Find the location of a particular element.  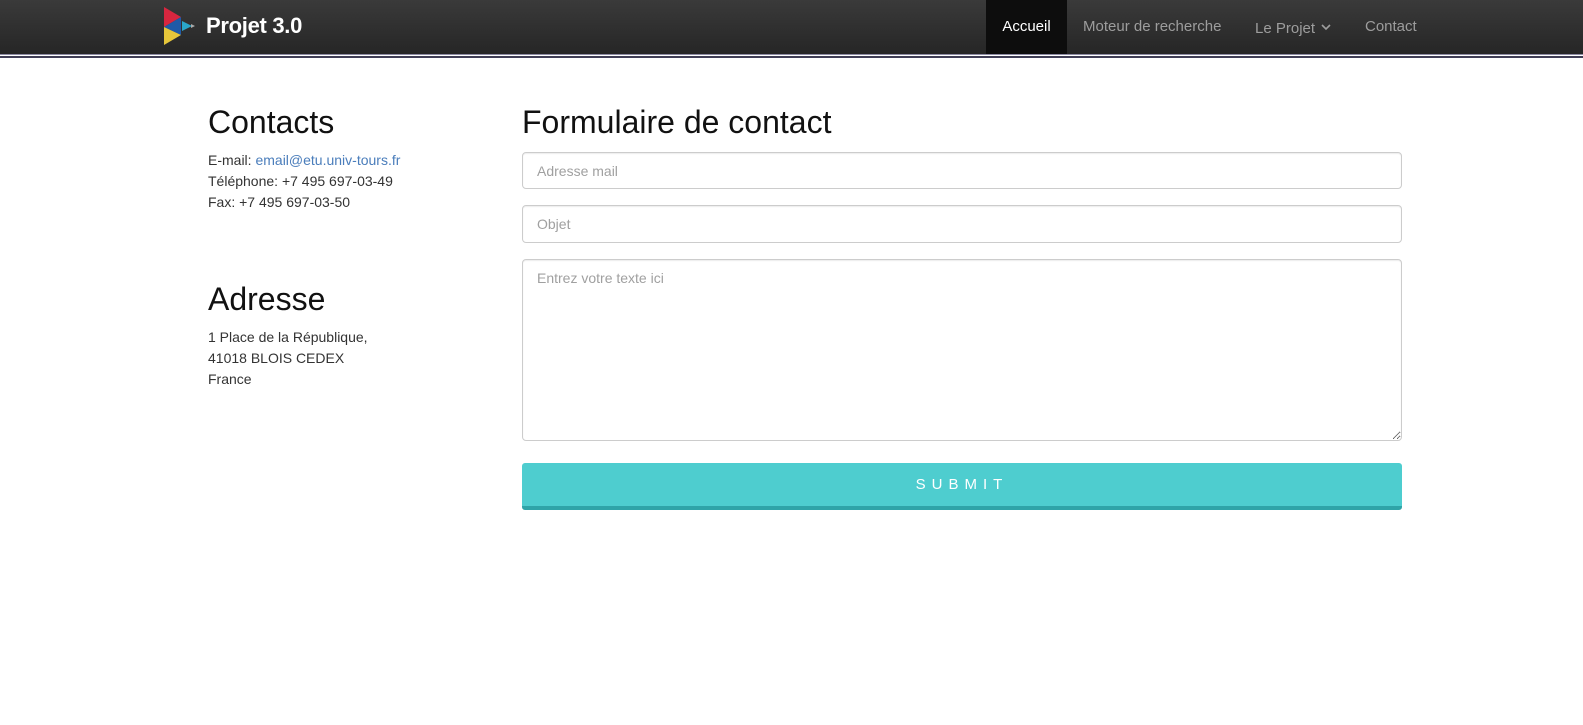

email-field is located at coordinates (962, 170).